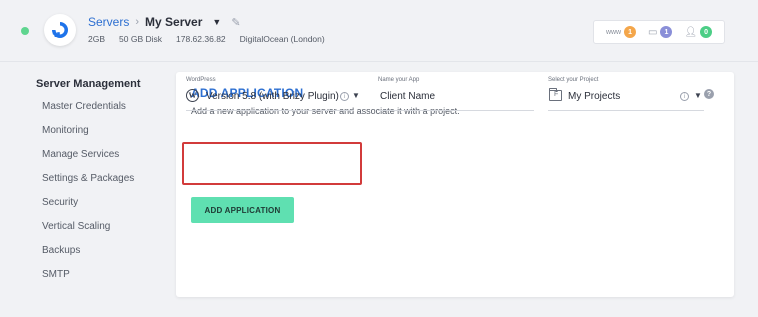  Describe the element at coordinates (216, 22) in the screenshot. I see `server-switch-dropdown-icon: ▼` at that location.